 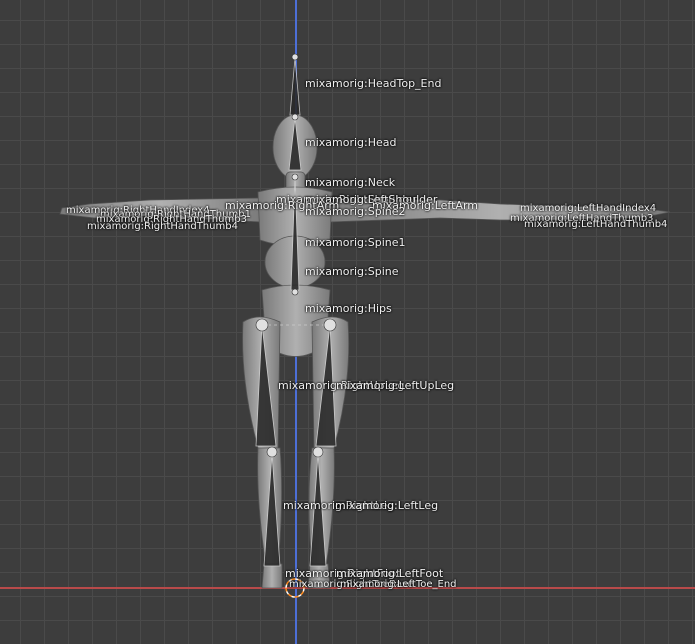 I want to click on label-head: mixamorig:Head, so click(x=351, y=142).